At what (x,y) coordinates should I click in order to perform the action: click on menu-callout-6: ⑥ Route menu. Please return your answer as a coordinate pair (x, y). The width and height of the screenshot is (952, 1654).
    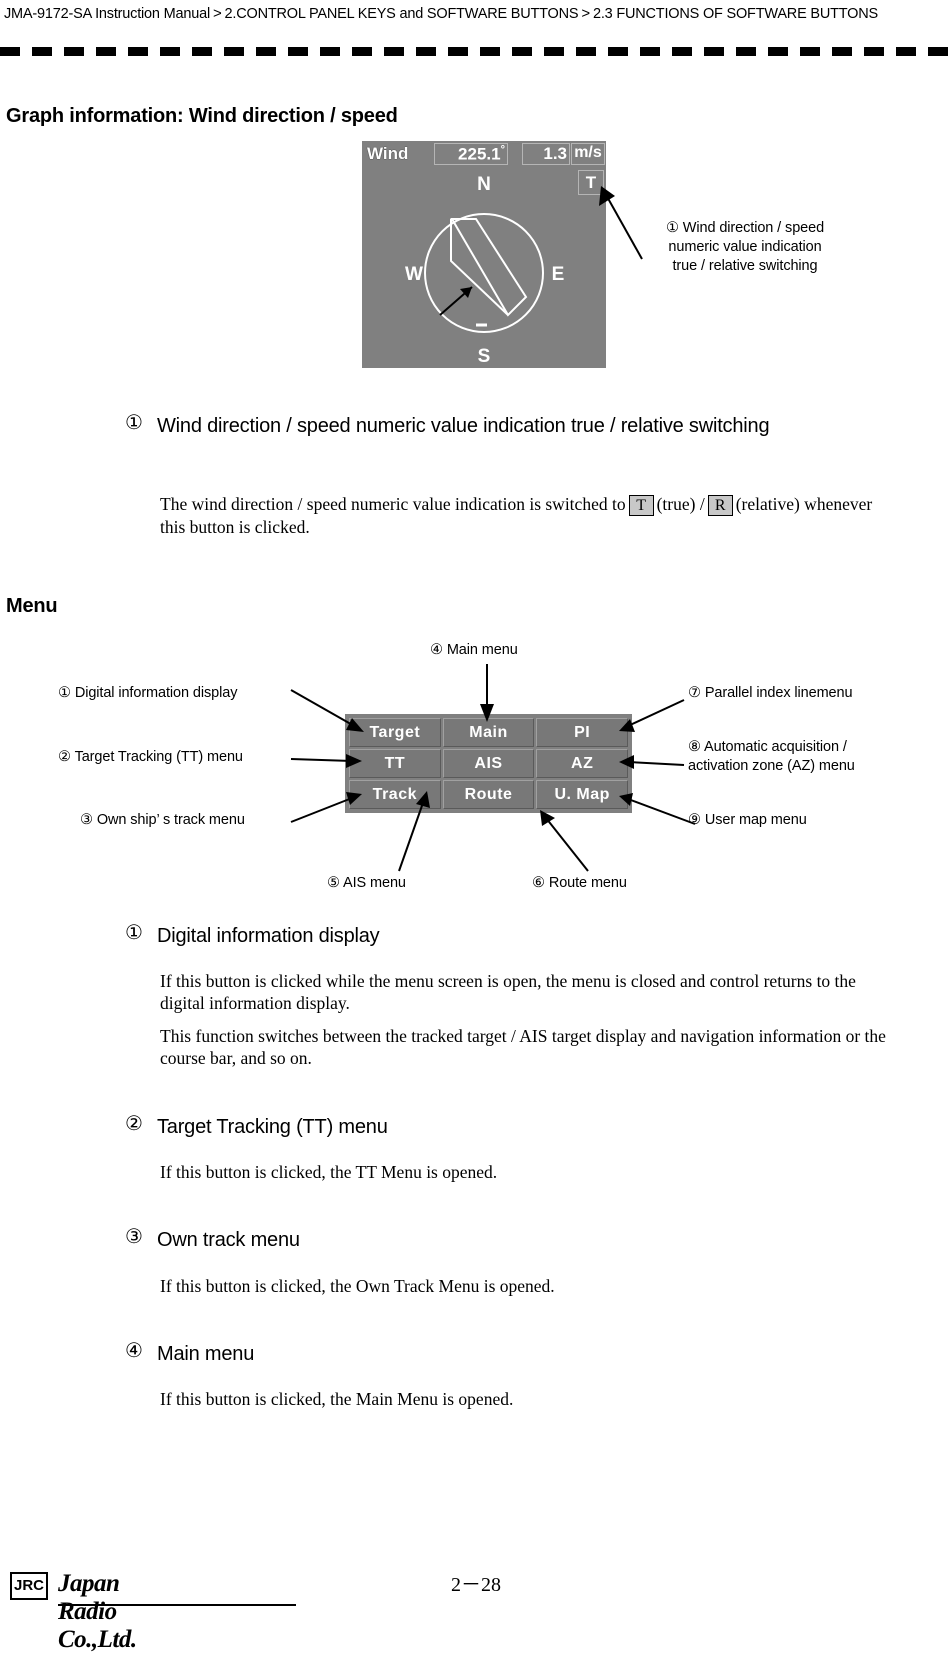
    Looking at the image, I should click on (579, 883).